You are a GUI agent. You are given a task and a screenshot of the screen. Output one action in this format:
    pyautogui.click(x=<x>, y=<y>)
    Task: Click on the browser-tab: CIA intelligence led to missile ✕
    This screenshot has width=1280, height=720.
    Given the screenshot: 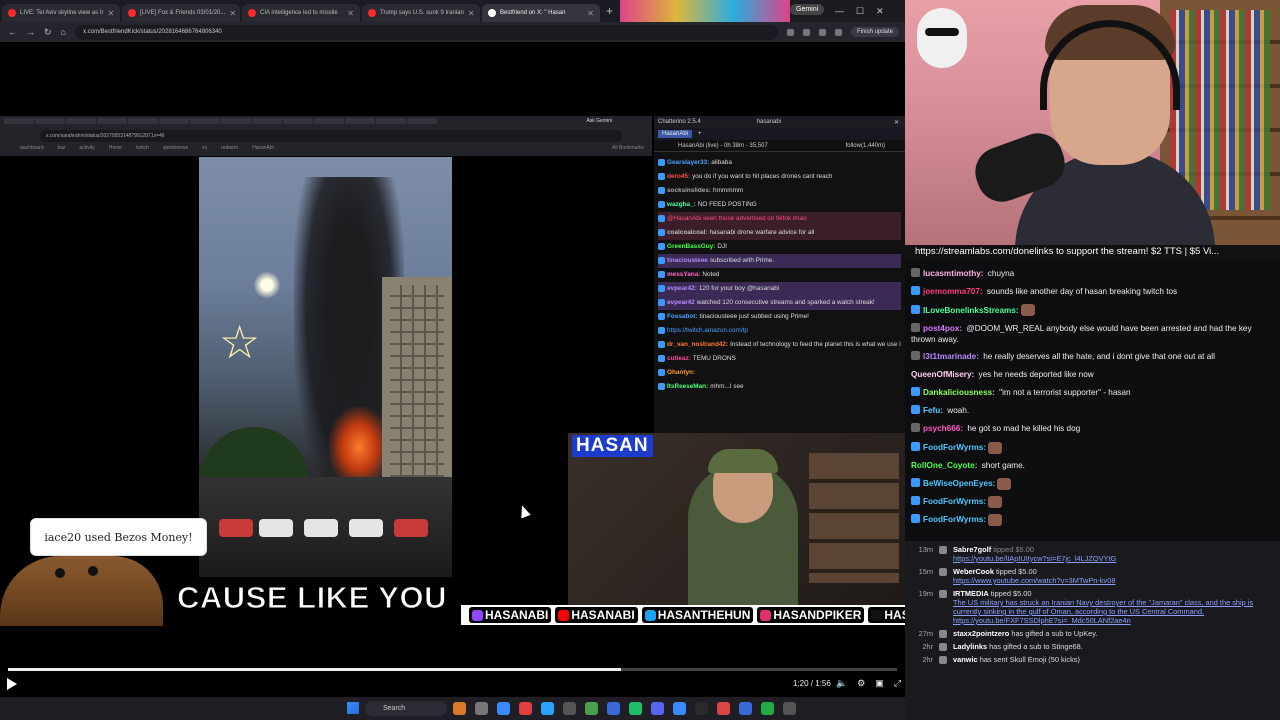 What is the action you would take?
    pyautogui.click(x=301, y=13)
    